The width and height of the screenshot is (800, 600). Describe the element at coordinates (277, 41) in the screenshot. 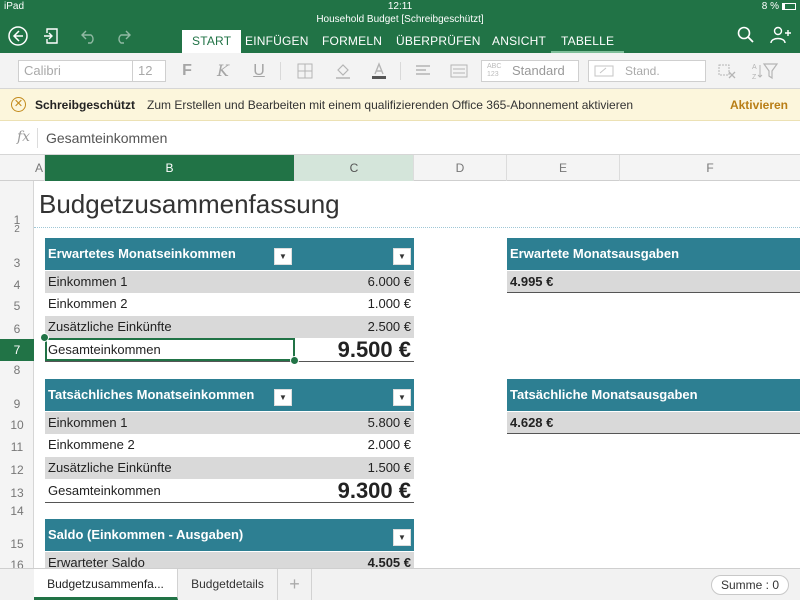

I see `tab-einfuegen: EINFÜGEN` at that location.